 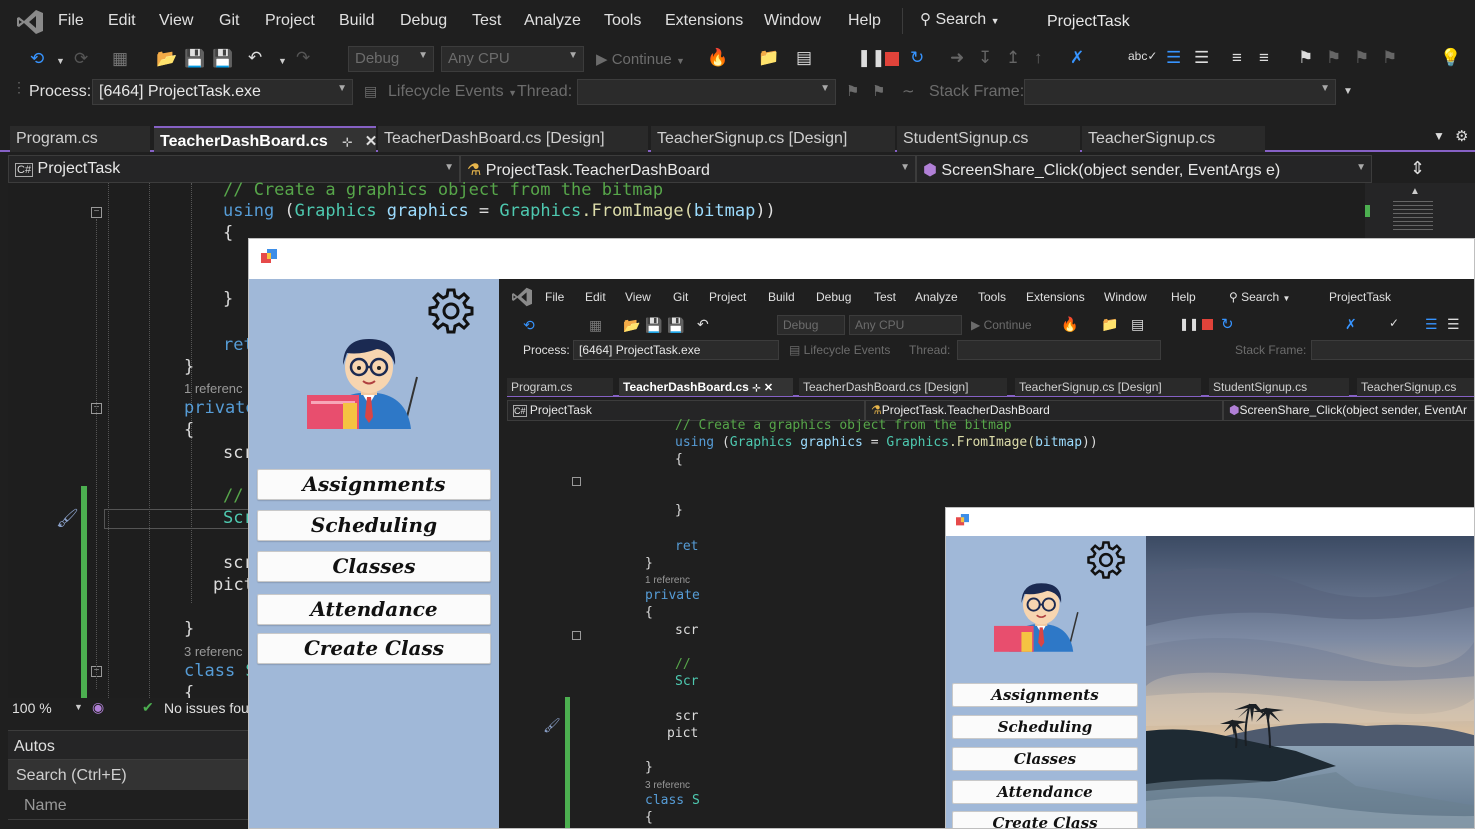 I want to click on lightbulb-icon: 💡, so click(x=1450, y=58).